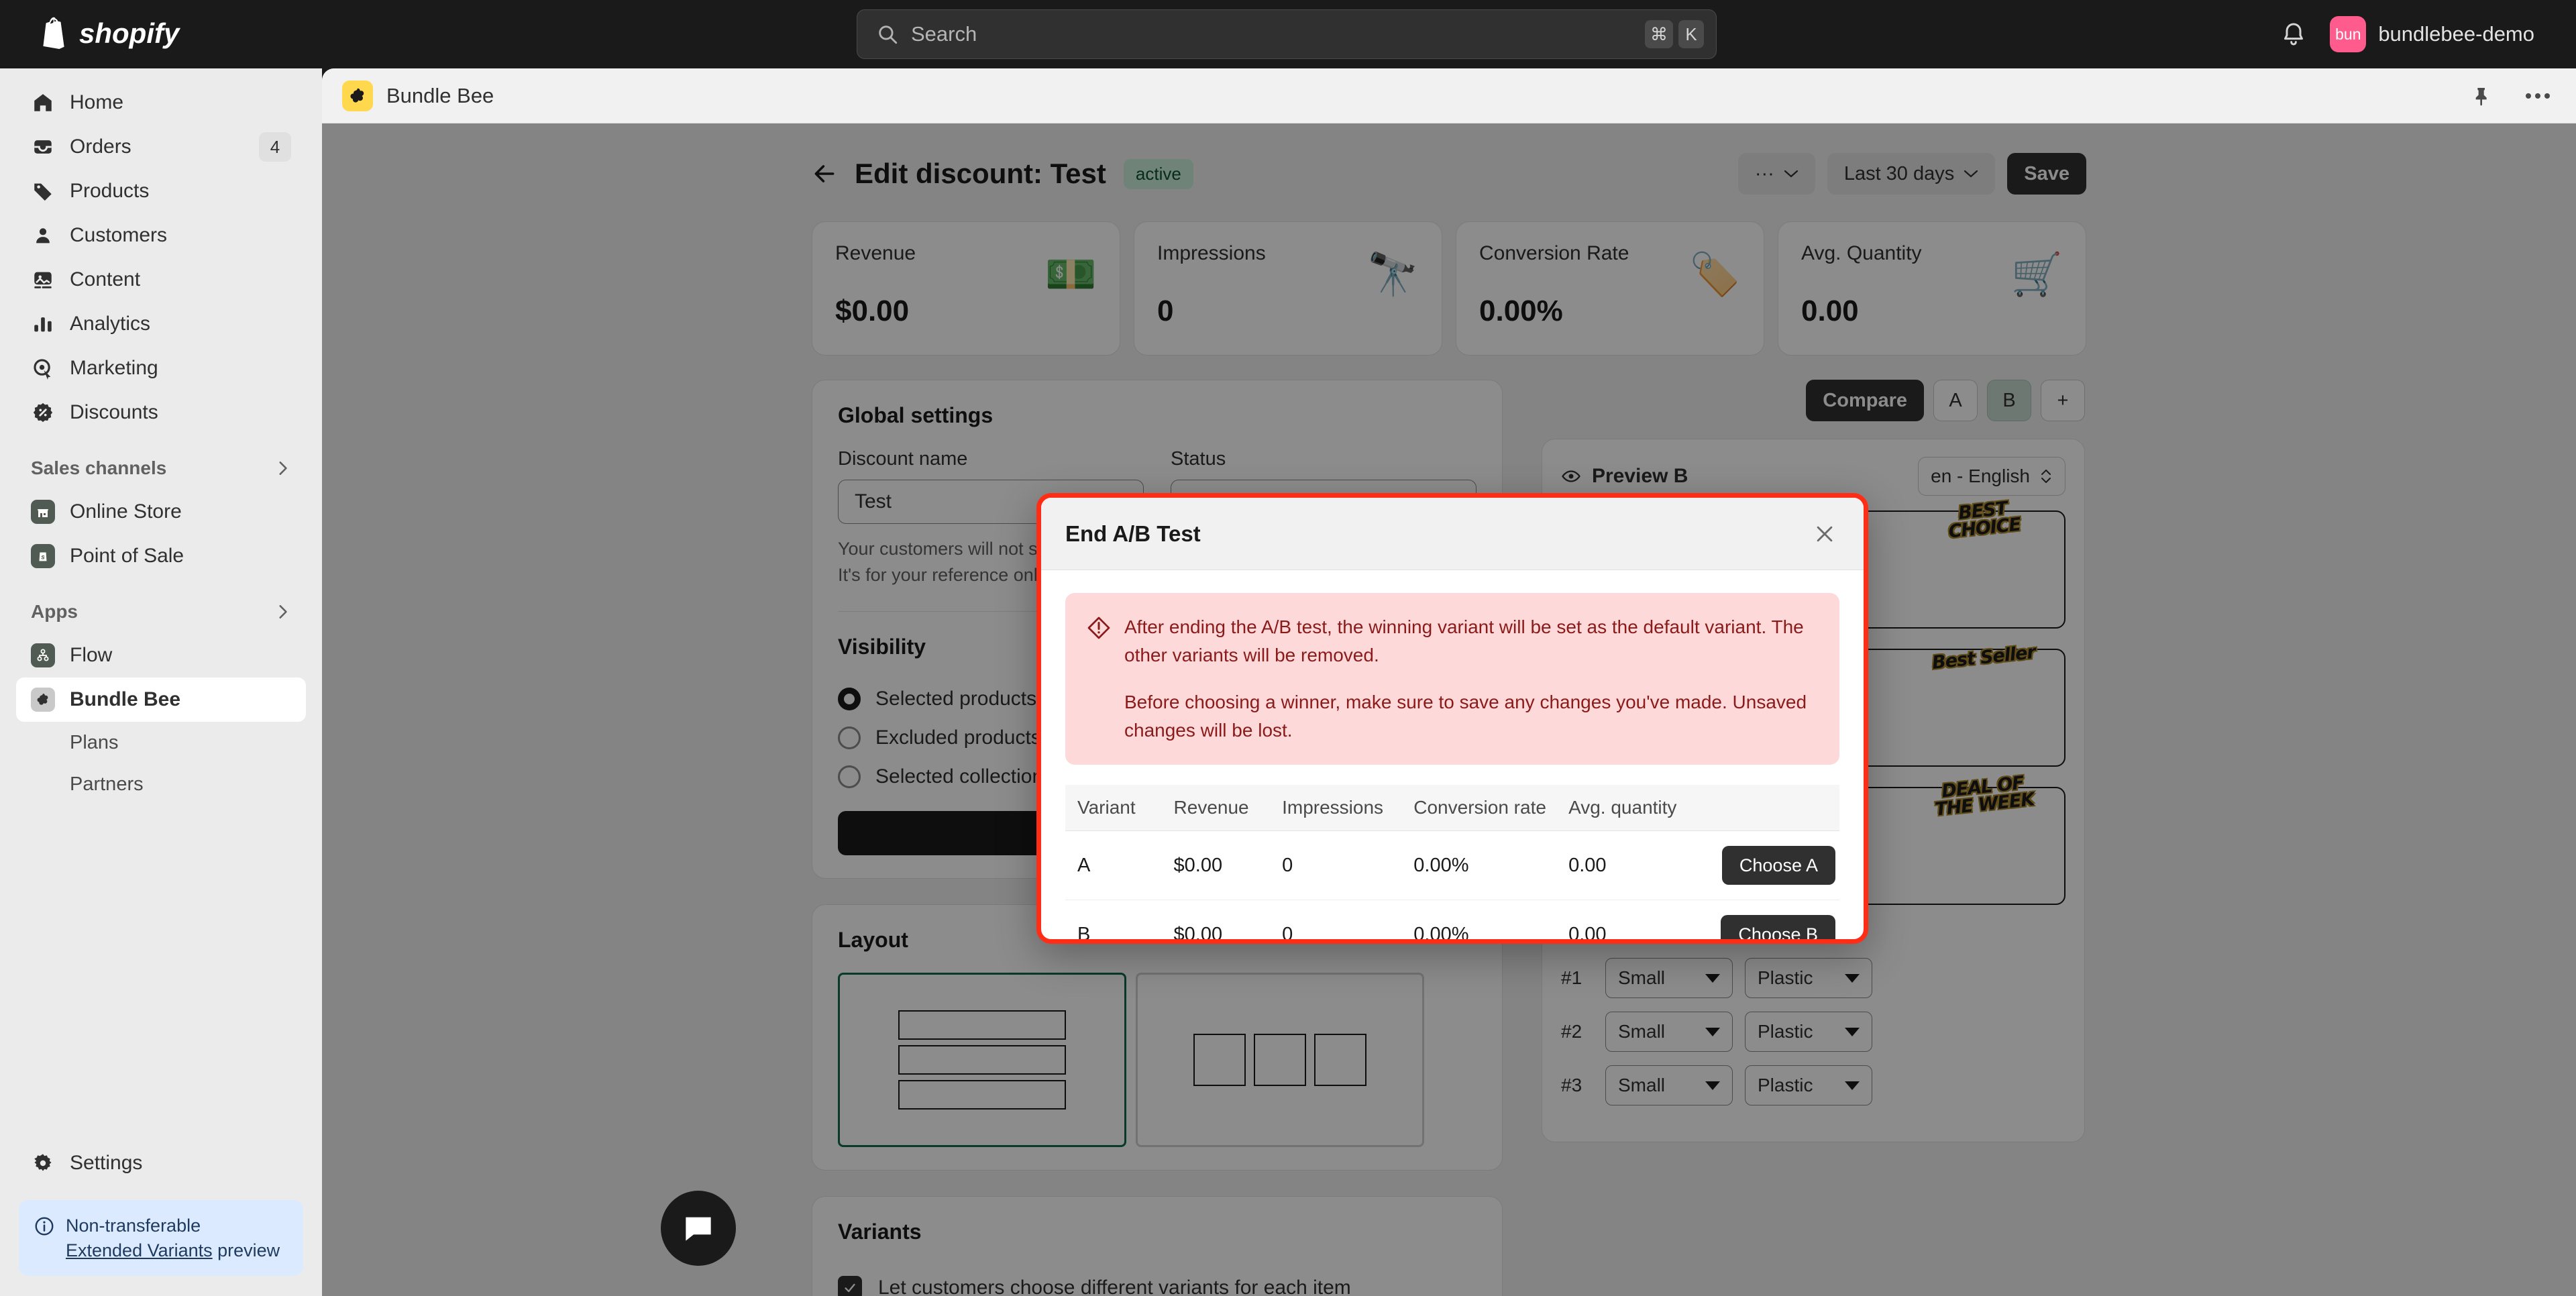 Image resolution: width=2576 pixels, height=1296 pixels. Describe the element at coordinates (1228, 865) in the screenshot. I see `cell-revenue: $0.00` at that location.